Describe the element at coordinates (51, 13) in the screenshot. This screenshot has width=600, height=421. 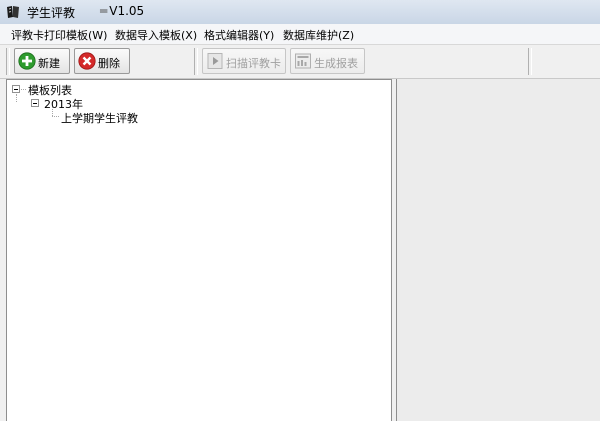
I see `window-title: 学生评教` at that location.